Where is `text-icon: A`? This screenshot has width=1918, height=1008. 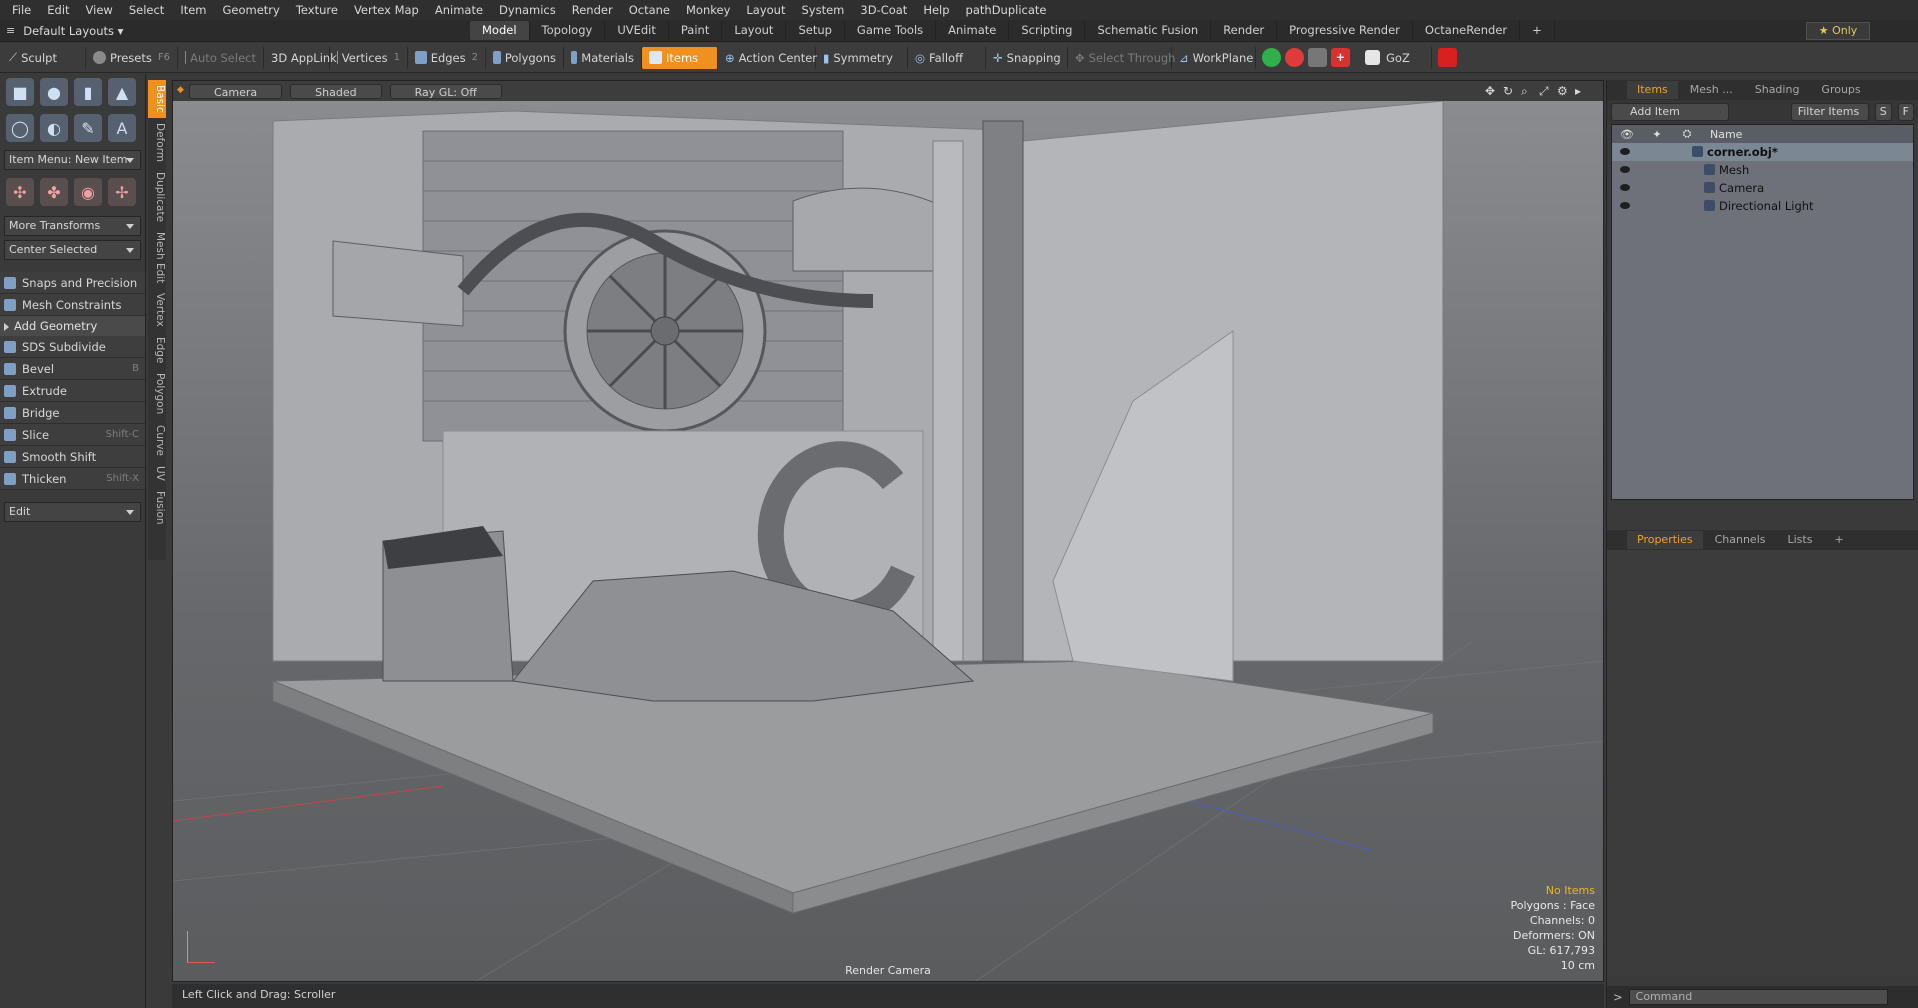 text-icon: A is located at coordinates (122, 128).